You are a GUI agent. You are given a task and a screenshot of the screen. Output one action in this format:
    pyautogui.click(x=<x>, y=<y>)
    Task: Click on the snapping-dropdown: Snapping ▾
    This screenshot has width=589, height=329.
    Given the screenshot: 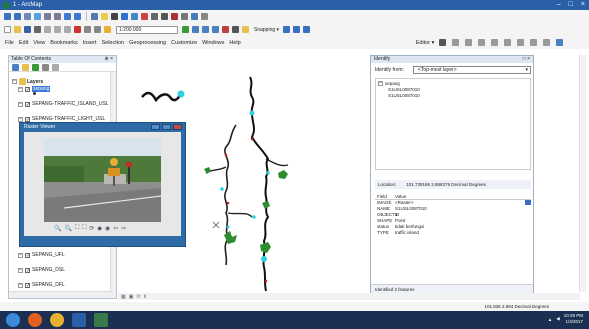 What is the action you would take?
    pyautogui.click(x=266, y=30)
    